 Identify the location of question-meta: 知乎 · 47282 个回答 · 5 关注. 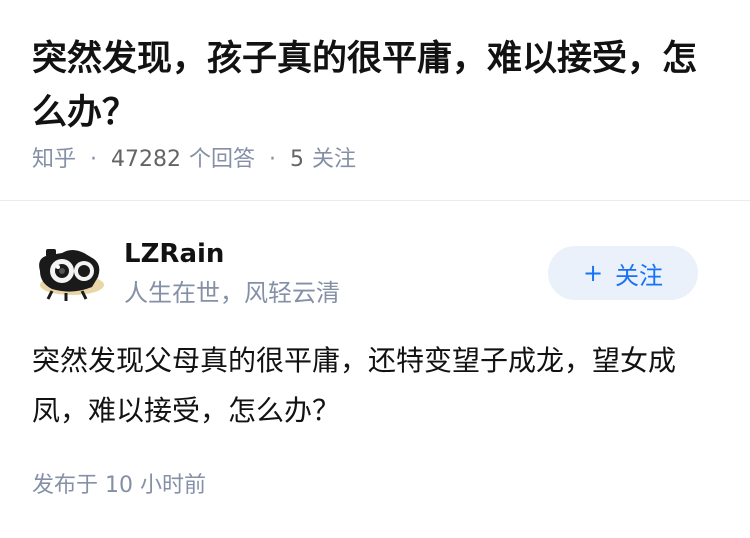
(194, 160).